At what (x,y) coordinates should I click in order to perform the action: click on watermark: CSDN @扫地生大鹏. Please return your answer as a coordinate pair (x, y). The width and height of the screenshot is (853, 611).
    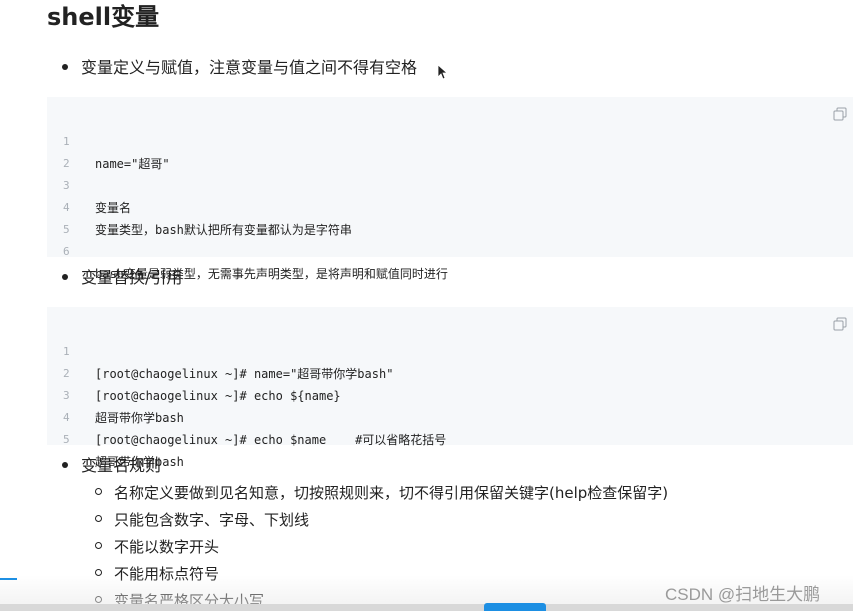
    Looking at the image, I should click on (743, 594).